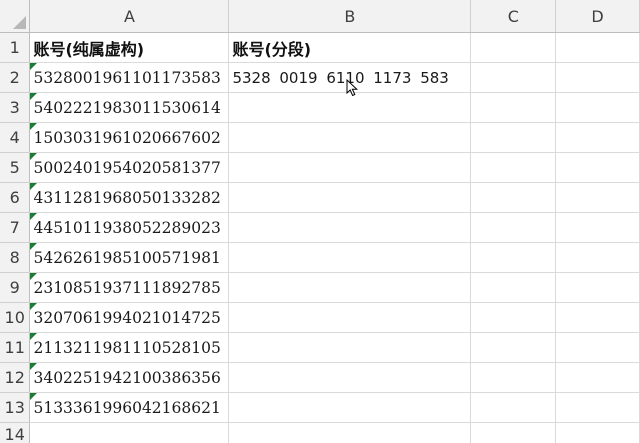 The height and width of the screenshot is (443, 640). What do you see at coordinates (350, 16) in the screenshot?
I see `column-header-b: B` at bounding box center [350, 16].